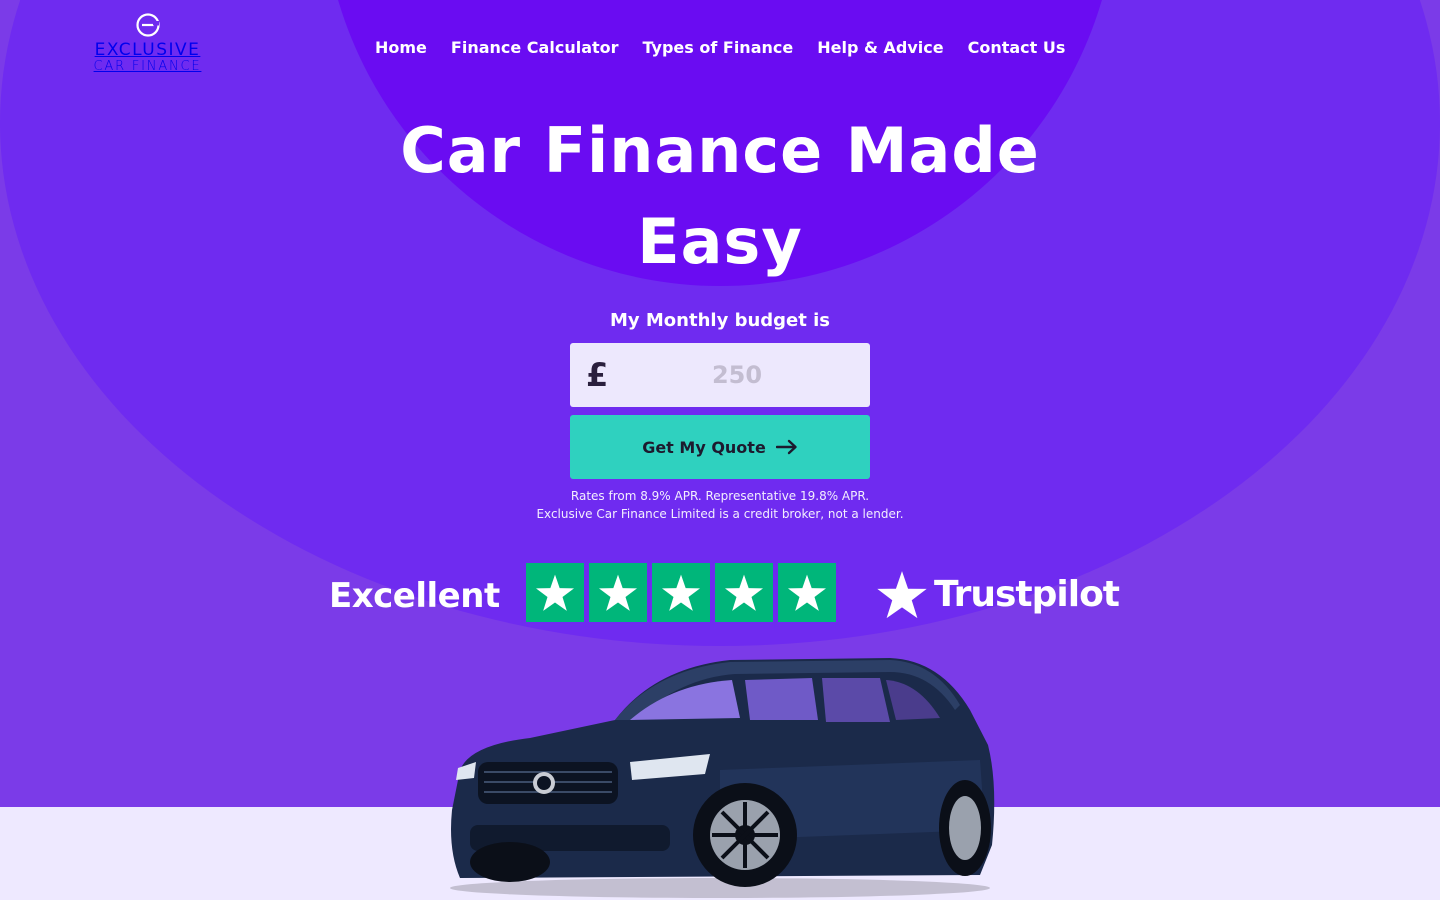 The width and height of the screenshot is (1440, 900). Describe the element at coordinates (414, 596) in the screenshot. I see `trustpilot-rating-text: Excellent` at that location.